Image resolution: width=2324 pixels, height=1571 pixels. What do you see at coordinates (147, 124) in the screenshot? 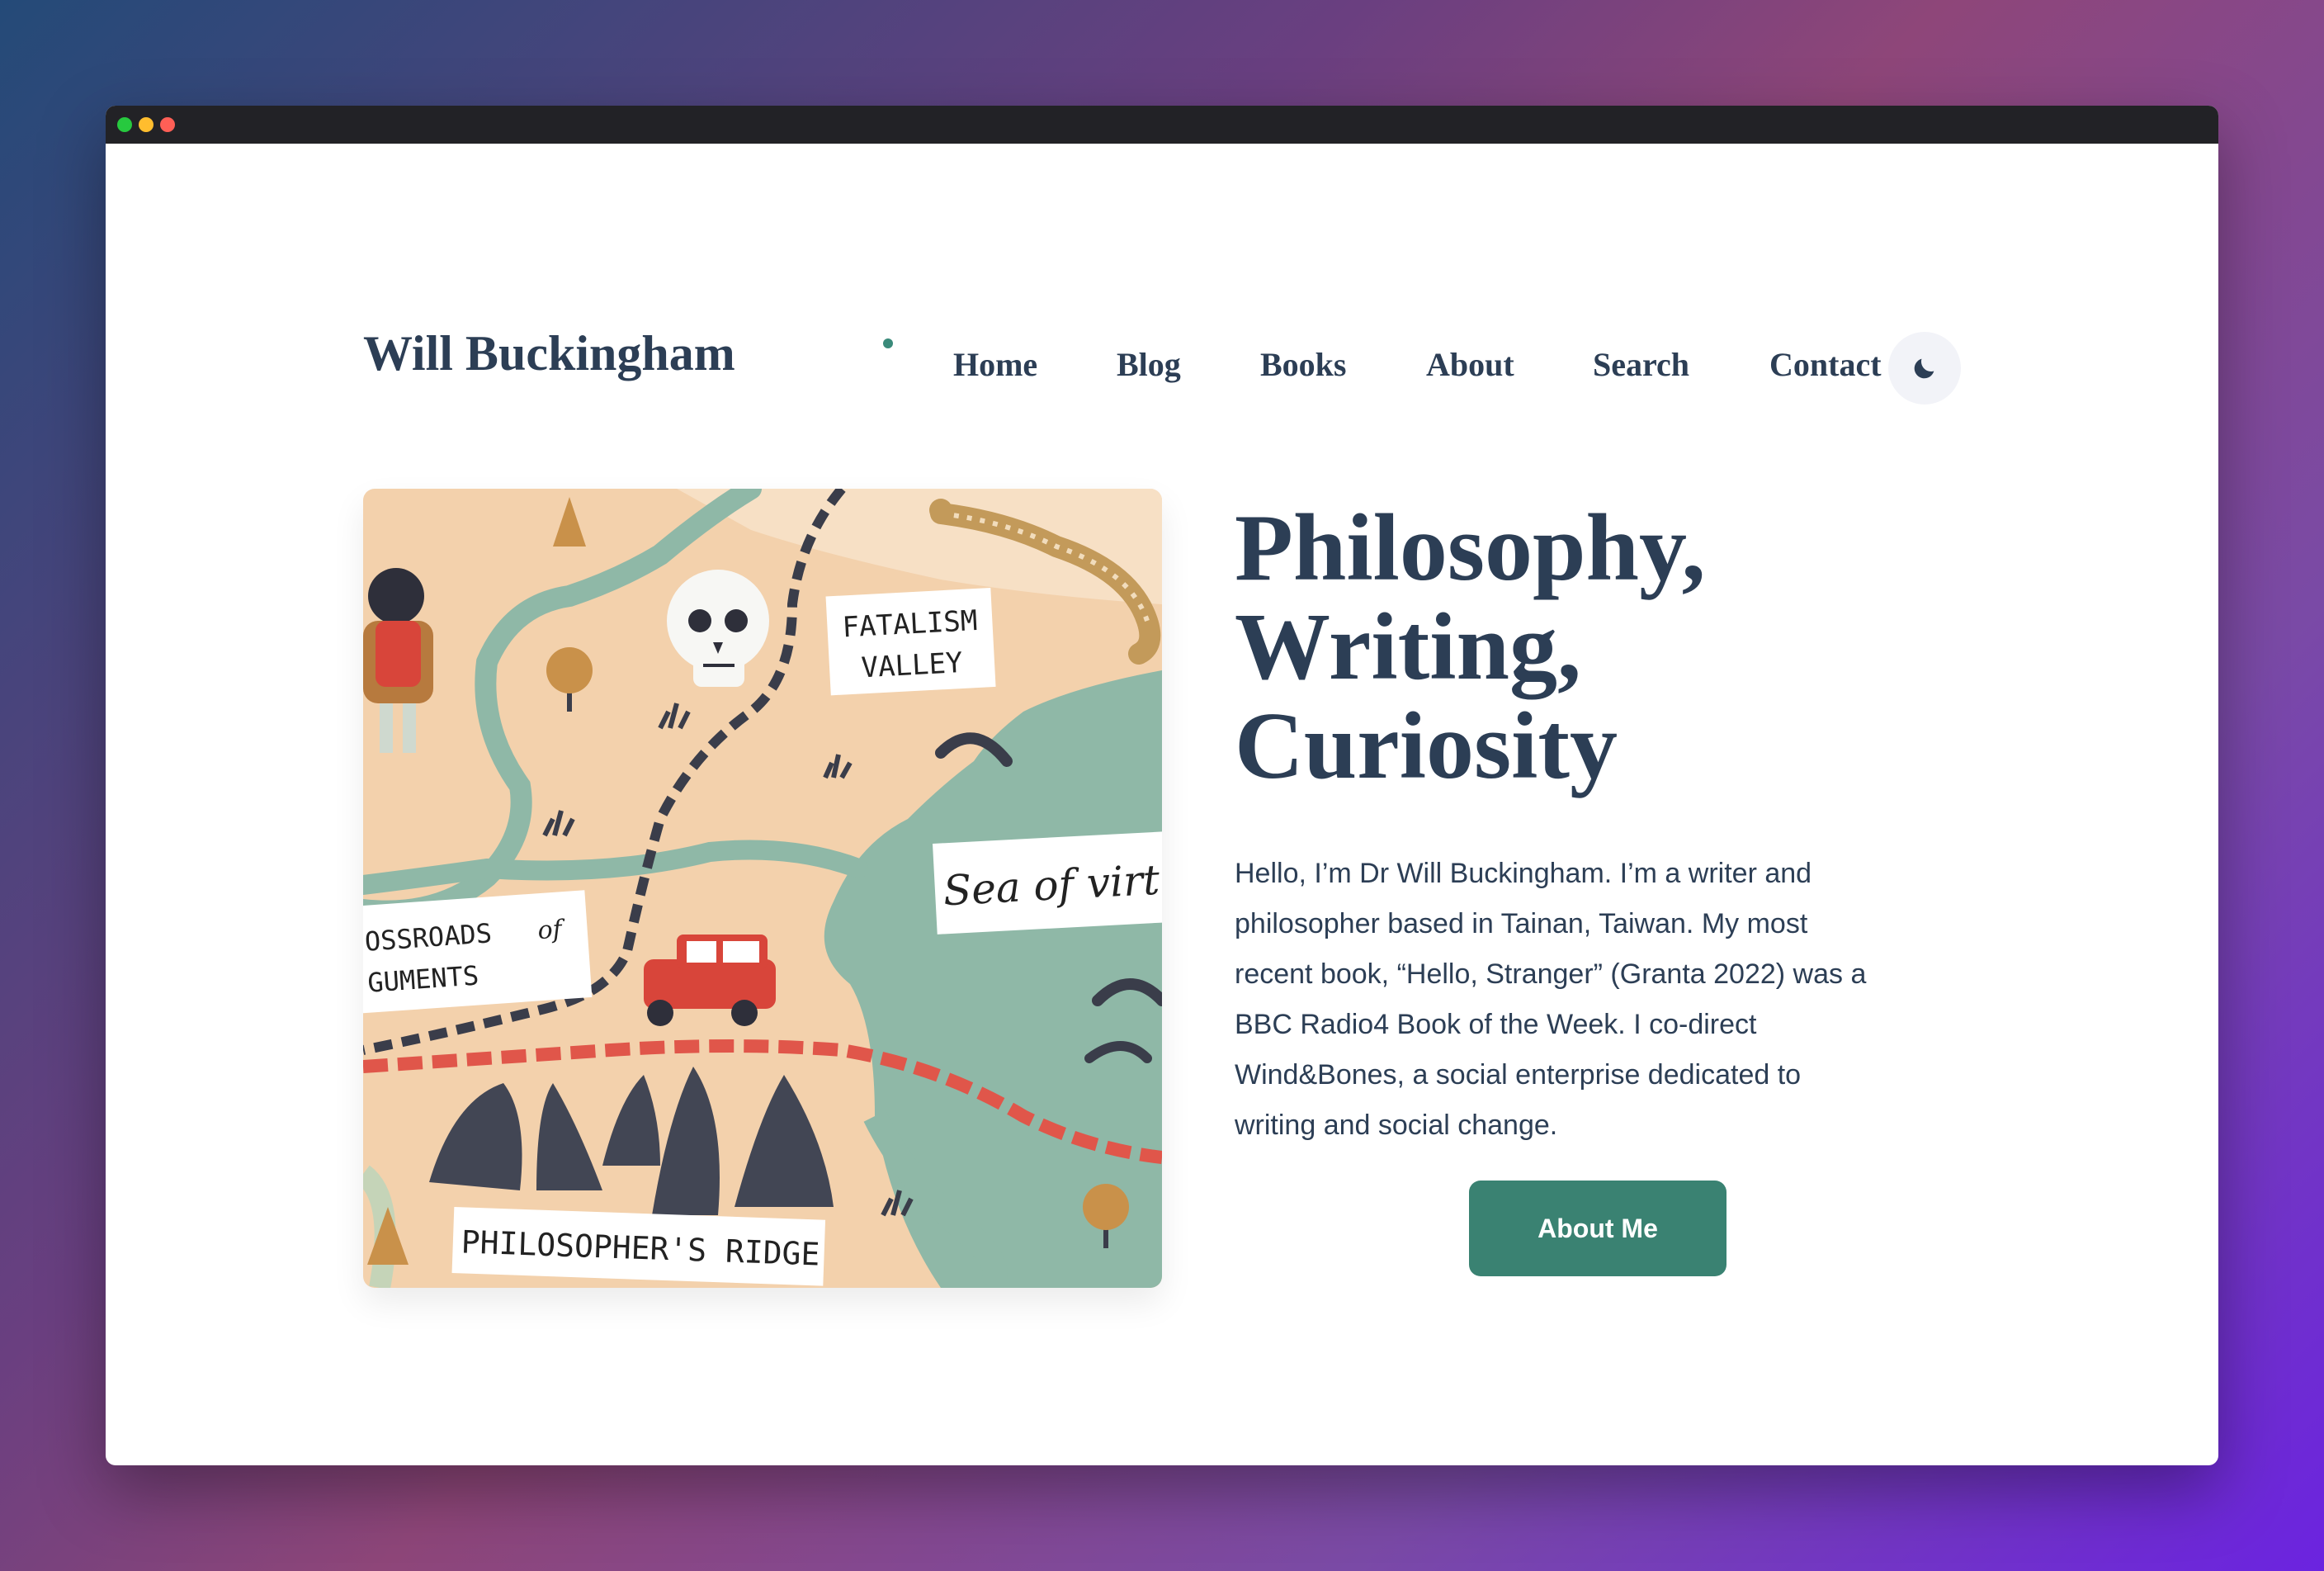
I see `window-minimize-button` at bounding box center [147, 124].